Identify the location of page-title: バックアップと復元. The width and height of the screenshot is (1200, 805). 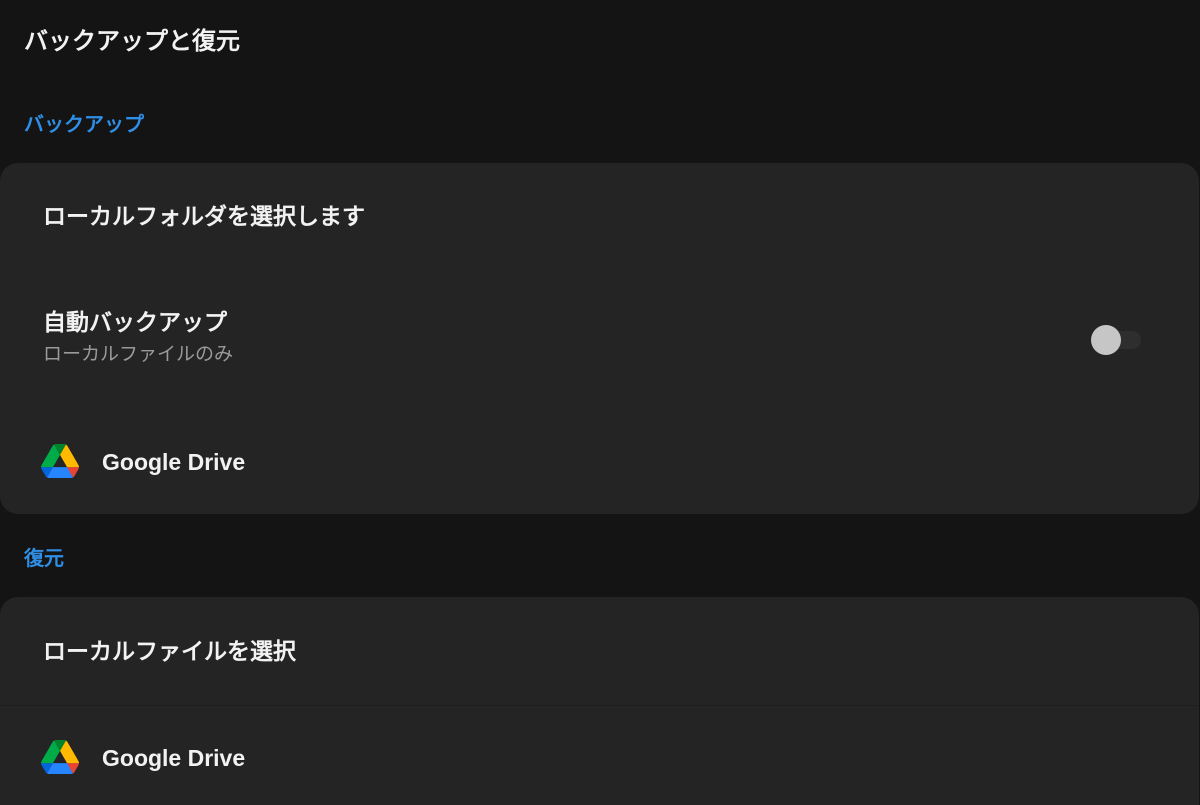
(132, 41).